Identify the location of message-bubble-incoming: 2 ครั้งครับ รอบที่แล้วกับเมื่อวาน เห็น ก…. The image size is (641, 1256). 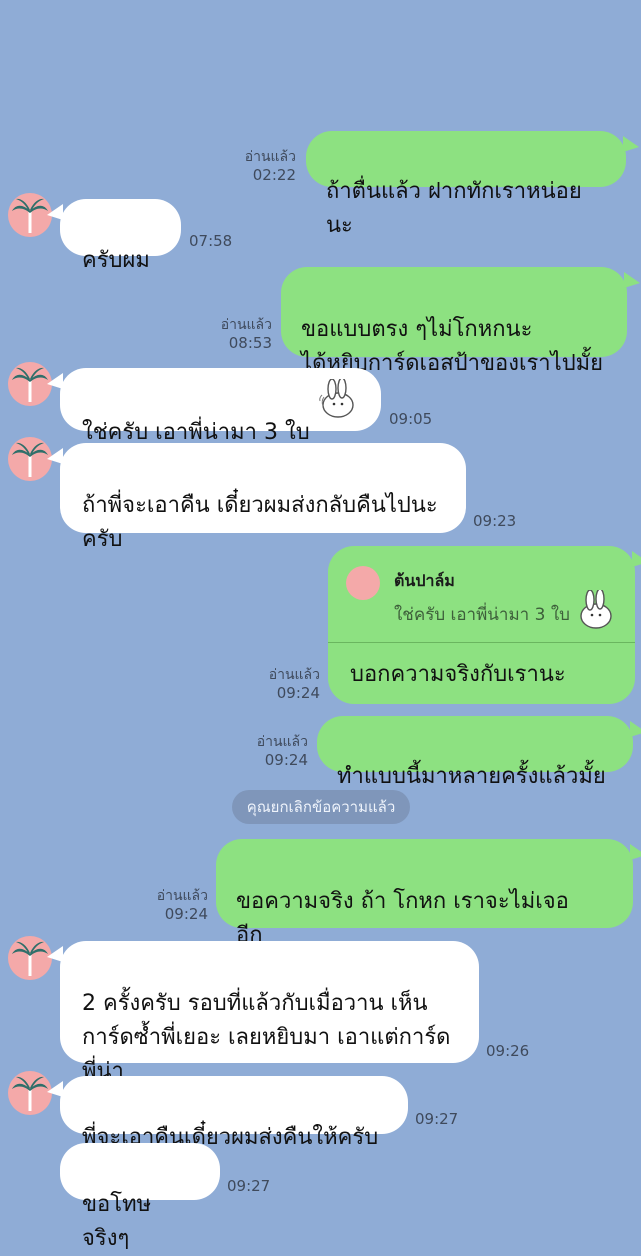
(269, 1012).